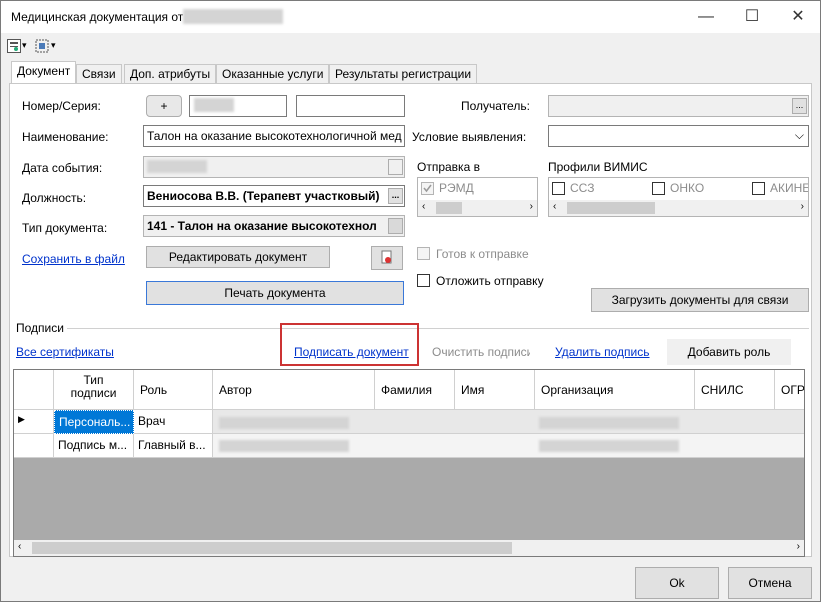 This screenshot has width=821, height=602. Describe the element at coordinates (350, 106) in the screenshot. I see `series-field` at that location.